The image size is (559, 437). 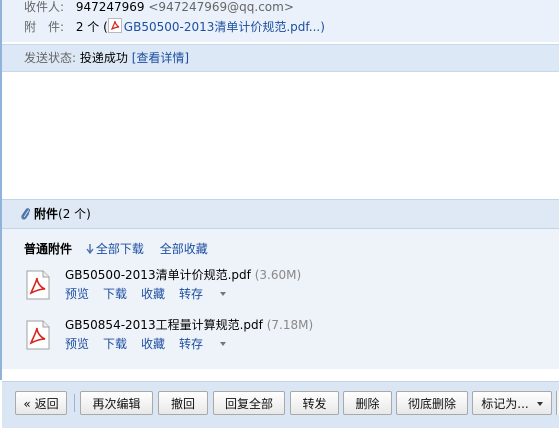 What do you see at coordinates (44, 27) in the screenshot?
I see `attachment-label: 附 件:` at bounding box center [44, 27].